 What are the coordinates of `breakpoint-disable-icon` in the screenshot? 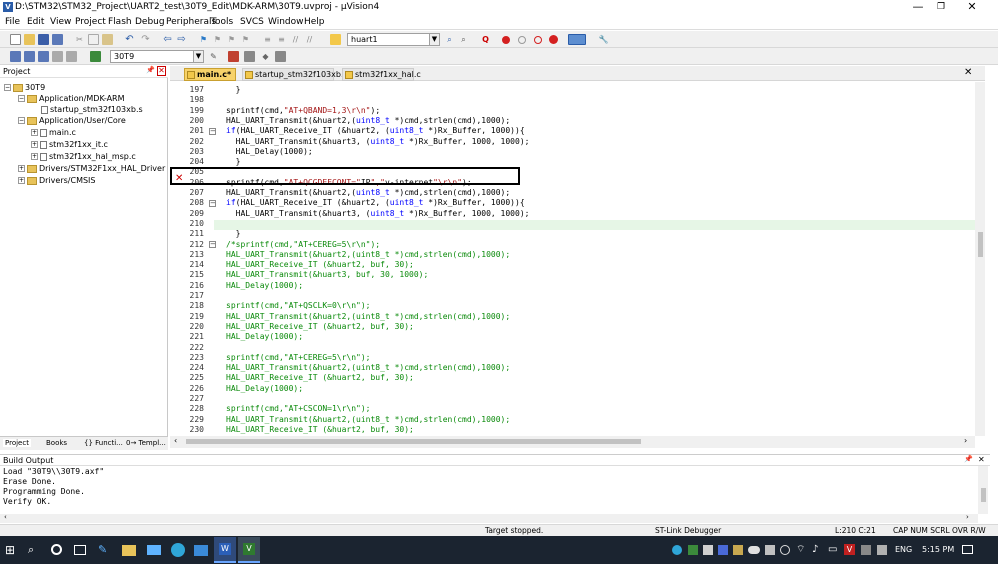 It's located at (522, 40).